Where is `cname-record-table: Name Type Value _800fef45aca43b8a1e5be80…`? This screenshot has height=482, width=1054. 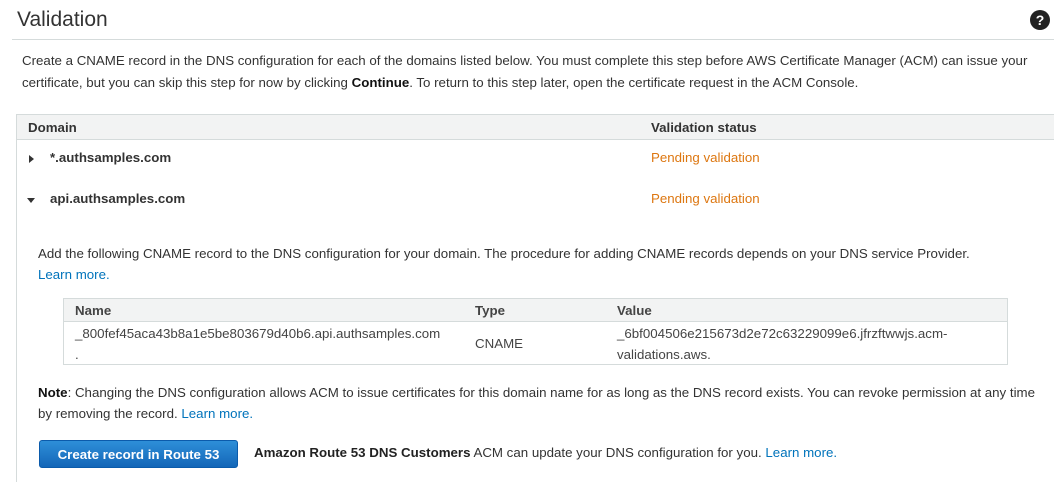 cname-record-table: Name Type Value _800fef45aca43b8a1e5be80… is located at coordinates (535, 331).